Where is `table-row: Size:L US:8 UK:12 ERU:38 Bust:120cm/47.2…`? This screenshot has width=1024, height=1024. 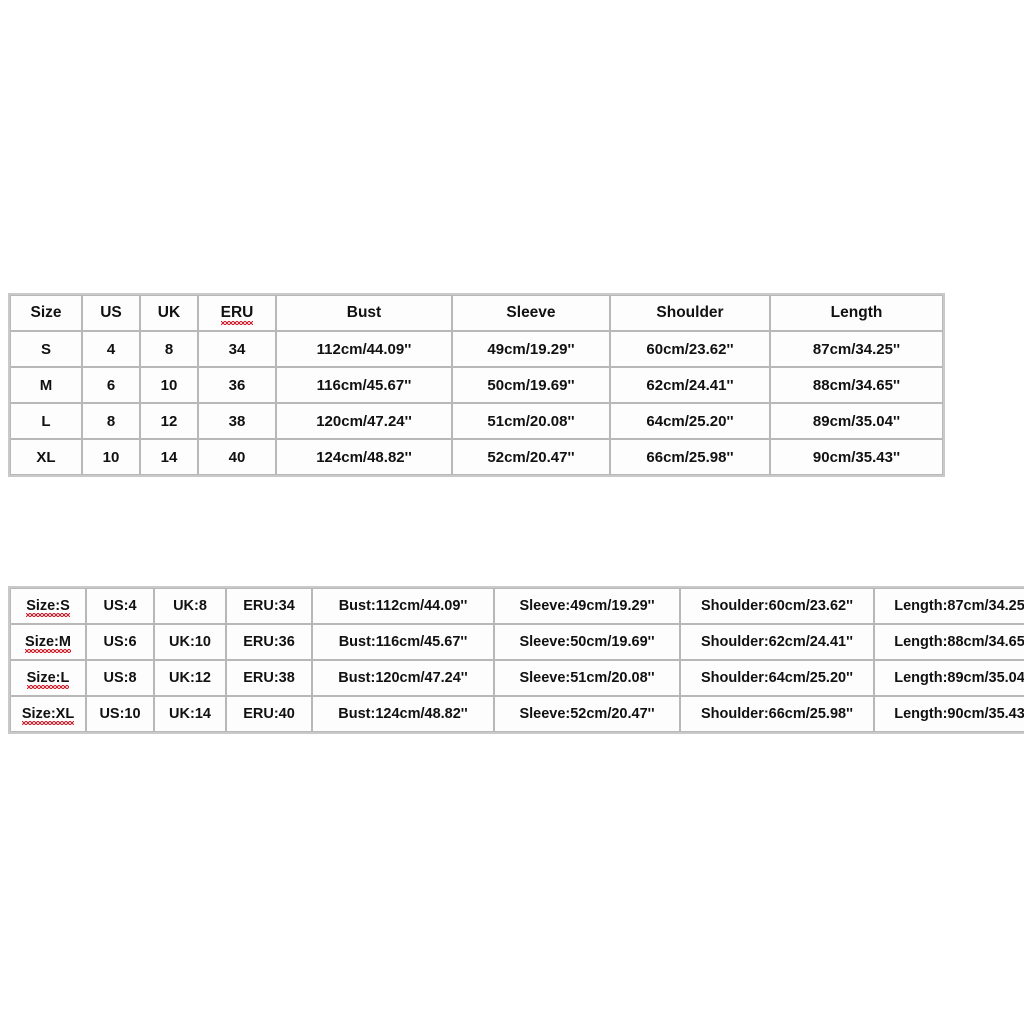 table-row: Size:L US:8 UK:12 ERU:38 Bust:120cm/47.2… is located at coordinates (517, 678).